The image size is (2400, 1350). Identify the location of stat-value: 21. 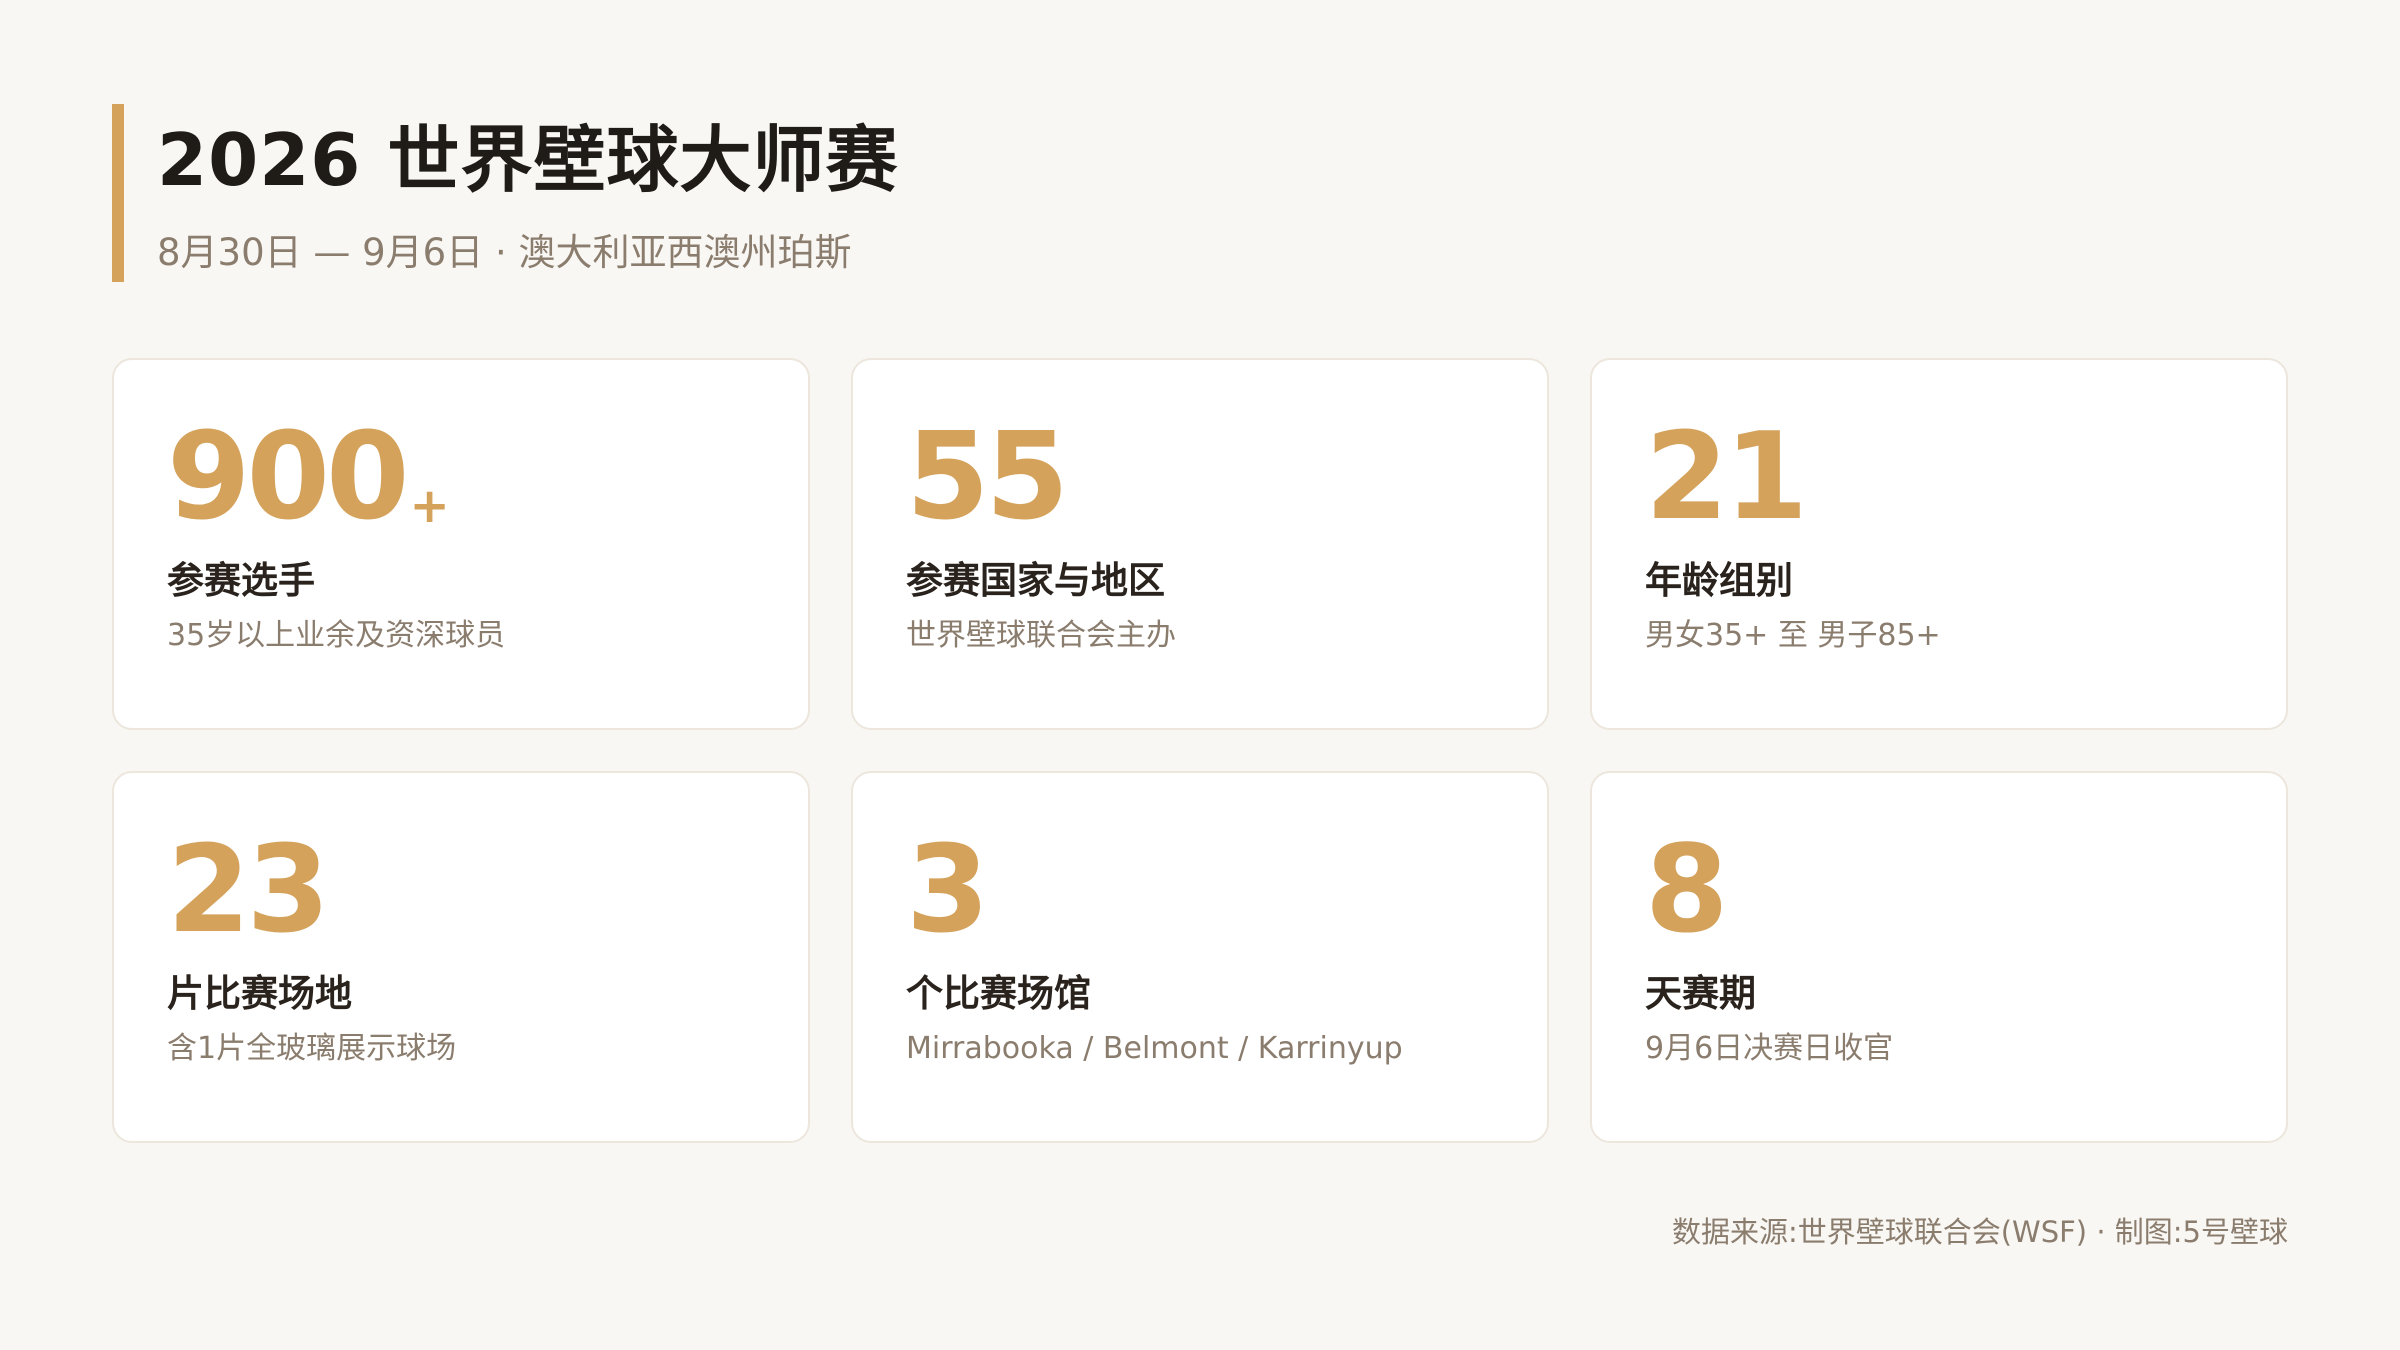
(1726, 477).